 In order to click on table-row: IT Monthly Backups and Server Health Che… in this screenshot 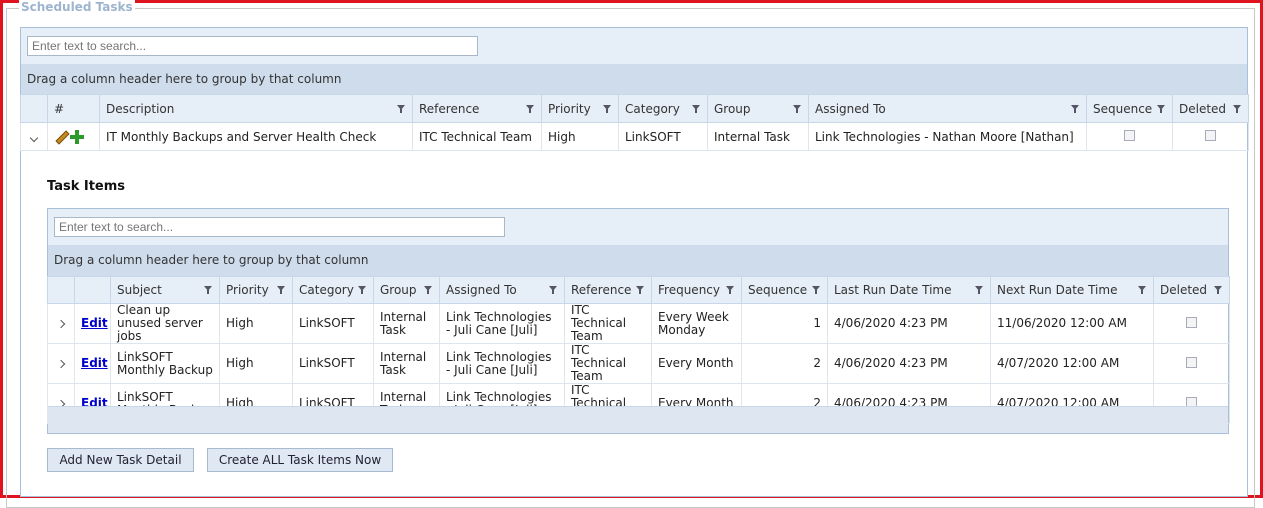, I will do `click(634, 136)`.